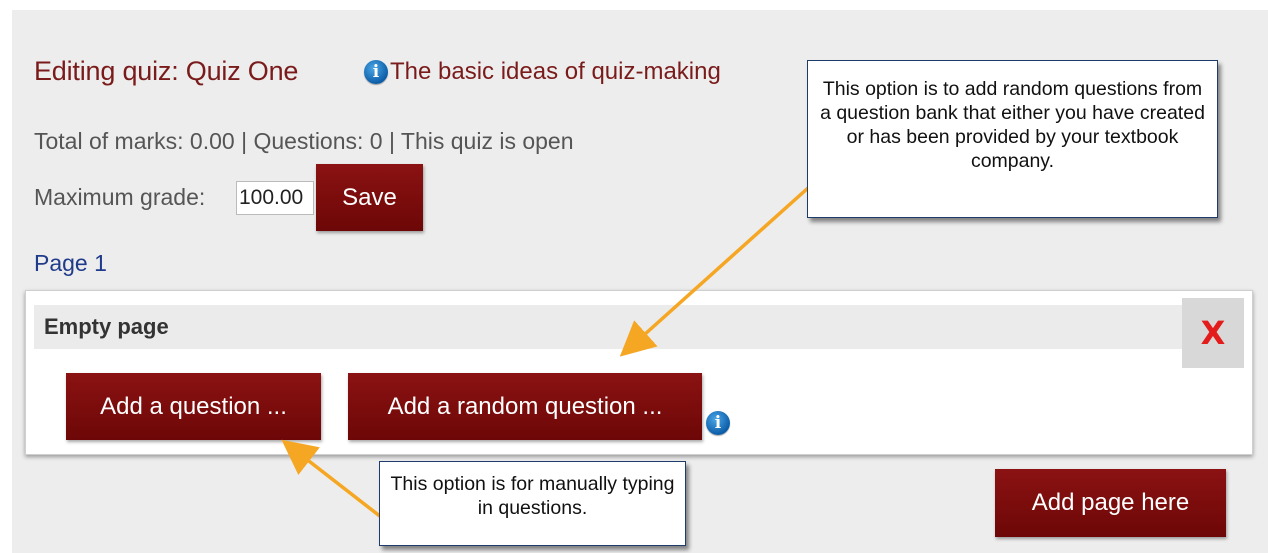 The image size is (1268, 553). What do you see at coordinates (714, 271) in the screenshot?
I see `random-callout-arrow` at bounding box center [714, 271].